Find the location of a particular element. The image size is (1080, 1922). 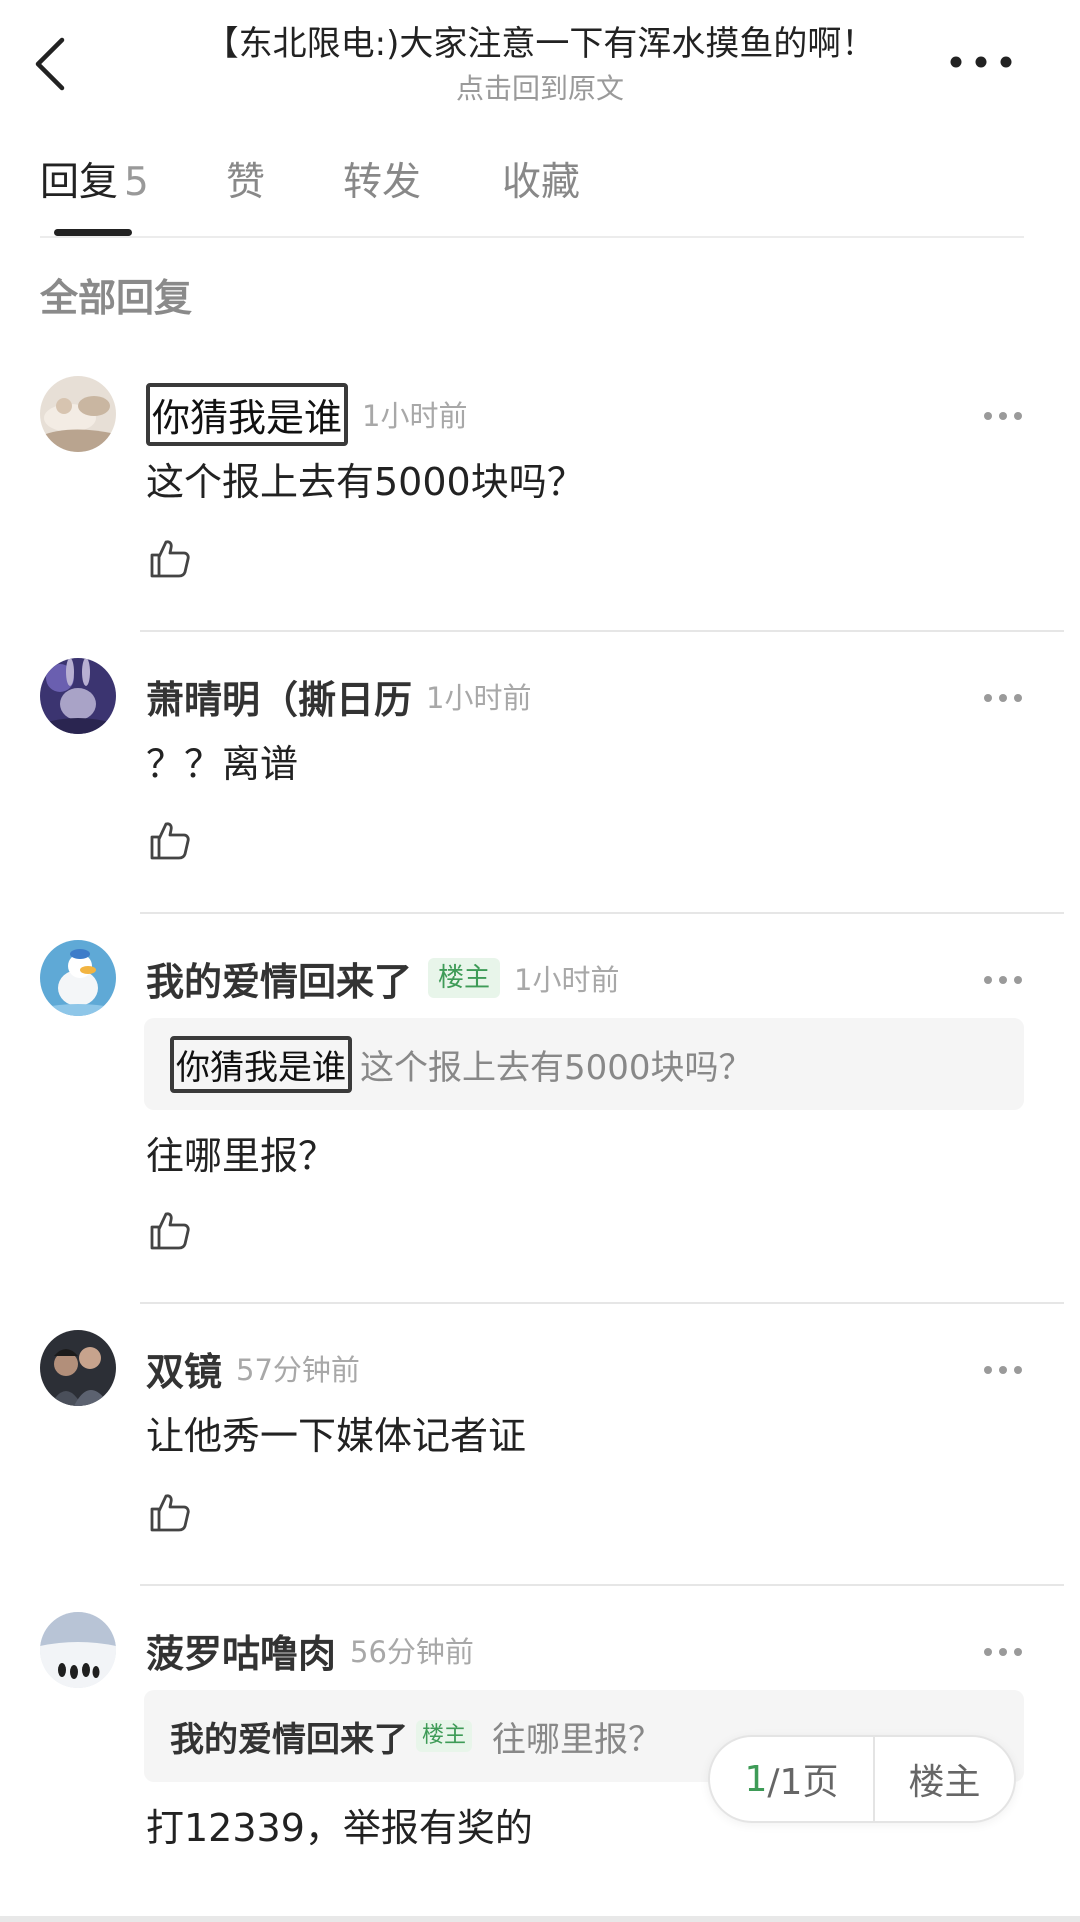

tab-favorites: 收藏 is located at coordinates (541, 183).